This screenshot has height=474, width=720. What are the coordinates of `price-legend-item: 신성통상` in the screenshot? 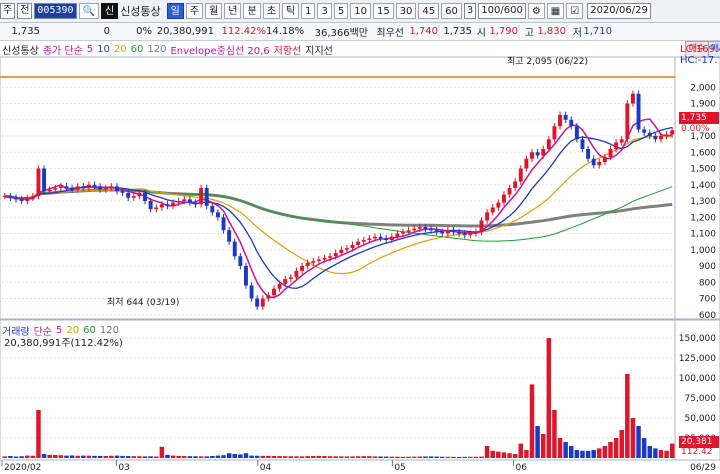 It's located at (20, 49).